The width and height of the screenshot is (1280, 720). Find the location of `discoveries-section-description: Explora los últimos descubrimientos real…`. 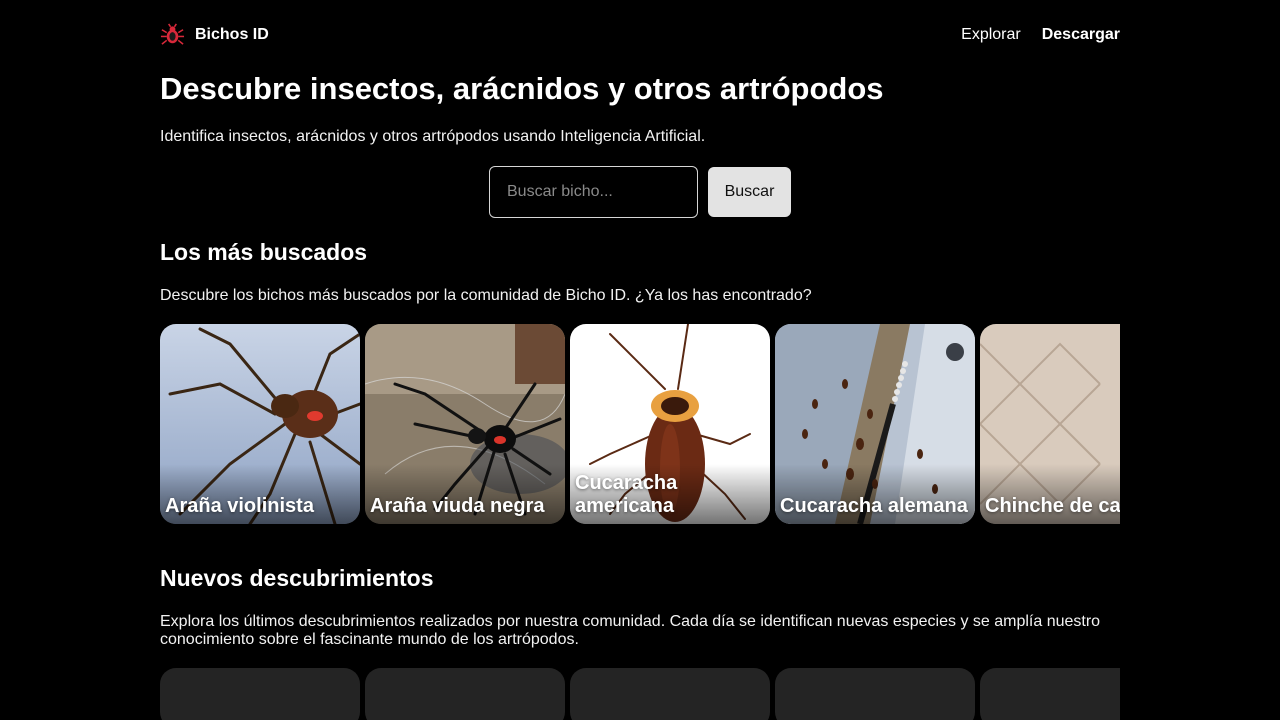

discoveries-section-description: Explora los últimos descubrimientos real… is located at coordinates (630, 630).